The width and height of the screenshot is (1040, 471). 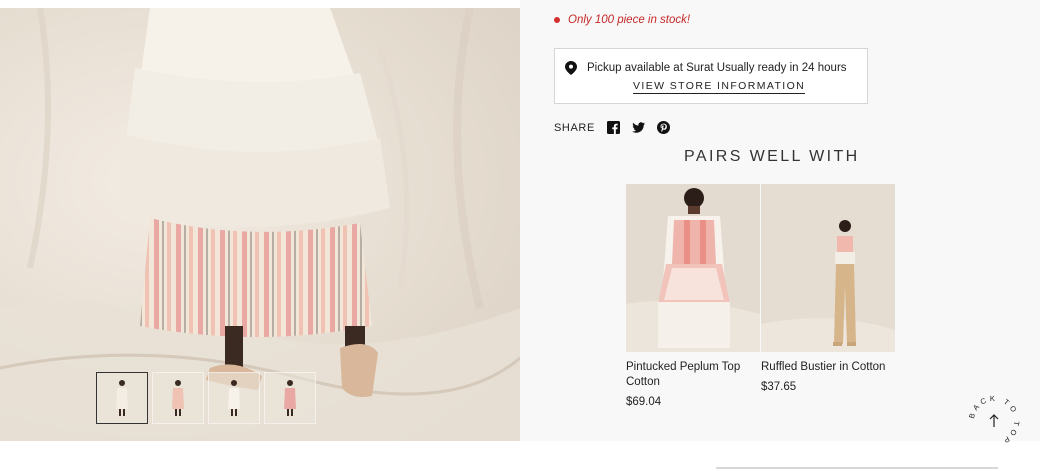 I want to click on share-label: SHARE, so click(x=574, y=127).